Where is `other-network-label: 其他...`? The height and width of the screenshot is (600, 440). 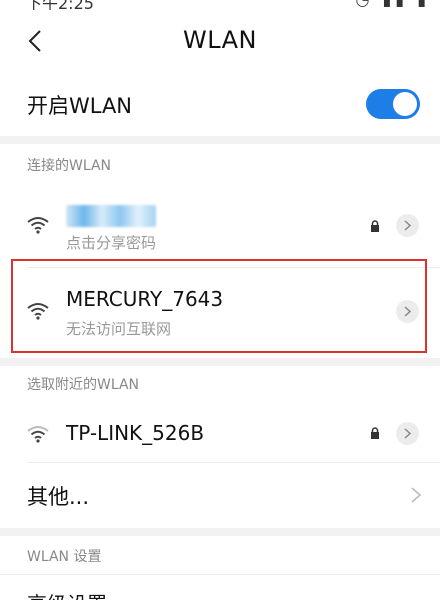 other-network-label: 其他... is located at coordinates (58, 497).